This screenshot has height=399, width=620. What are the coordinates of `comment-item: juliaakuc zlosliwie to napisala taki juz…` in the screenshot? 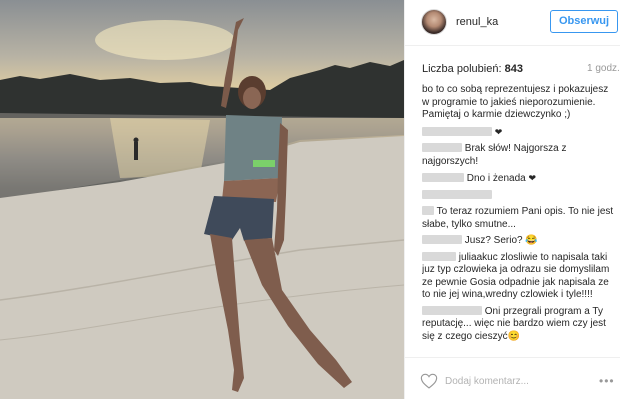 It's located at (518, 276).